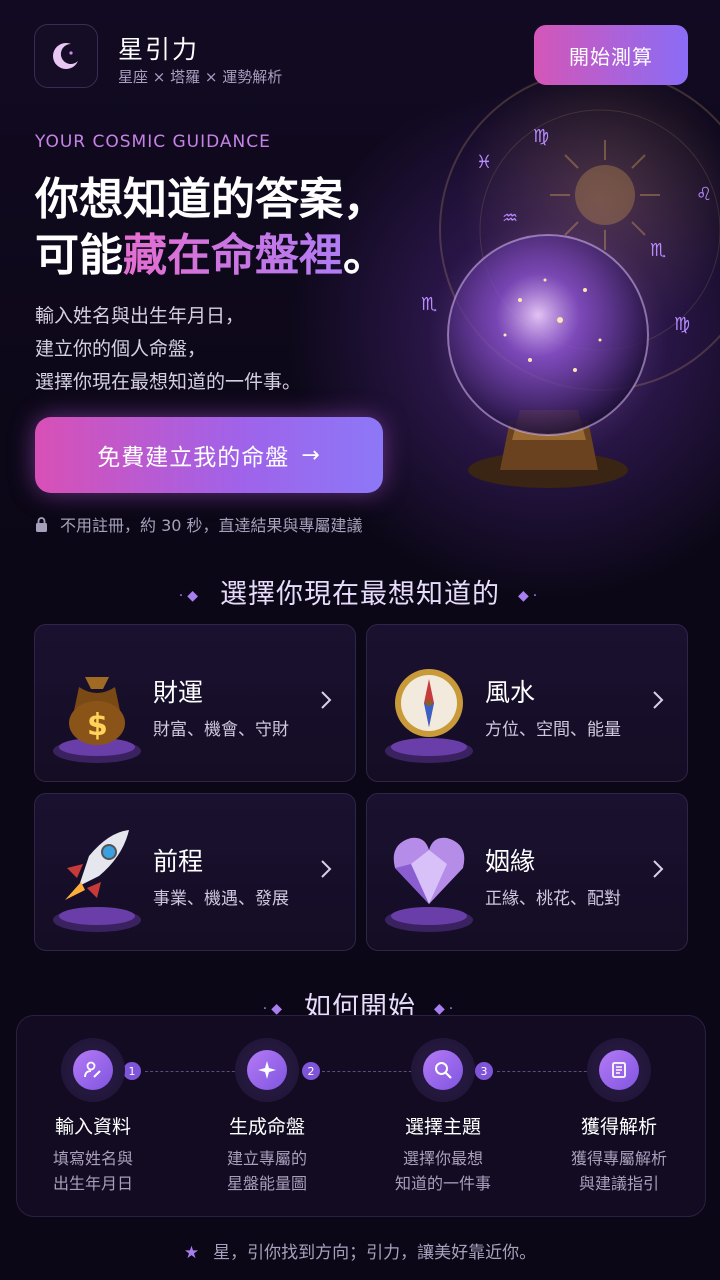 This screenshot has height=1280, width=720. I want to click on headline-suffix: 。, so click(365, 255).